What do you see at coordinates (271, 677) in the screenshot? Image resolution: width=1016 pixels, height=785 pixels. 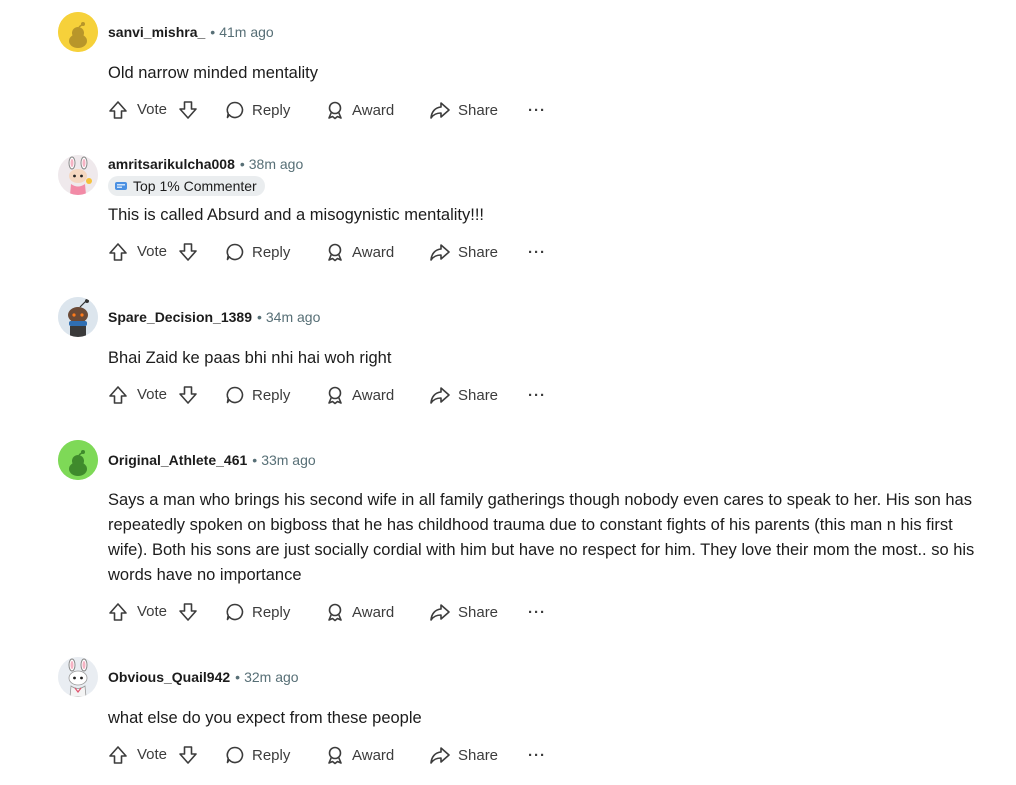 I see `timestamp: 32m ago` at bounding box center [271, 677].